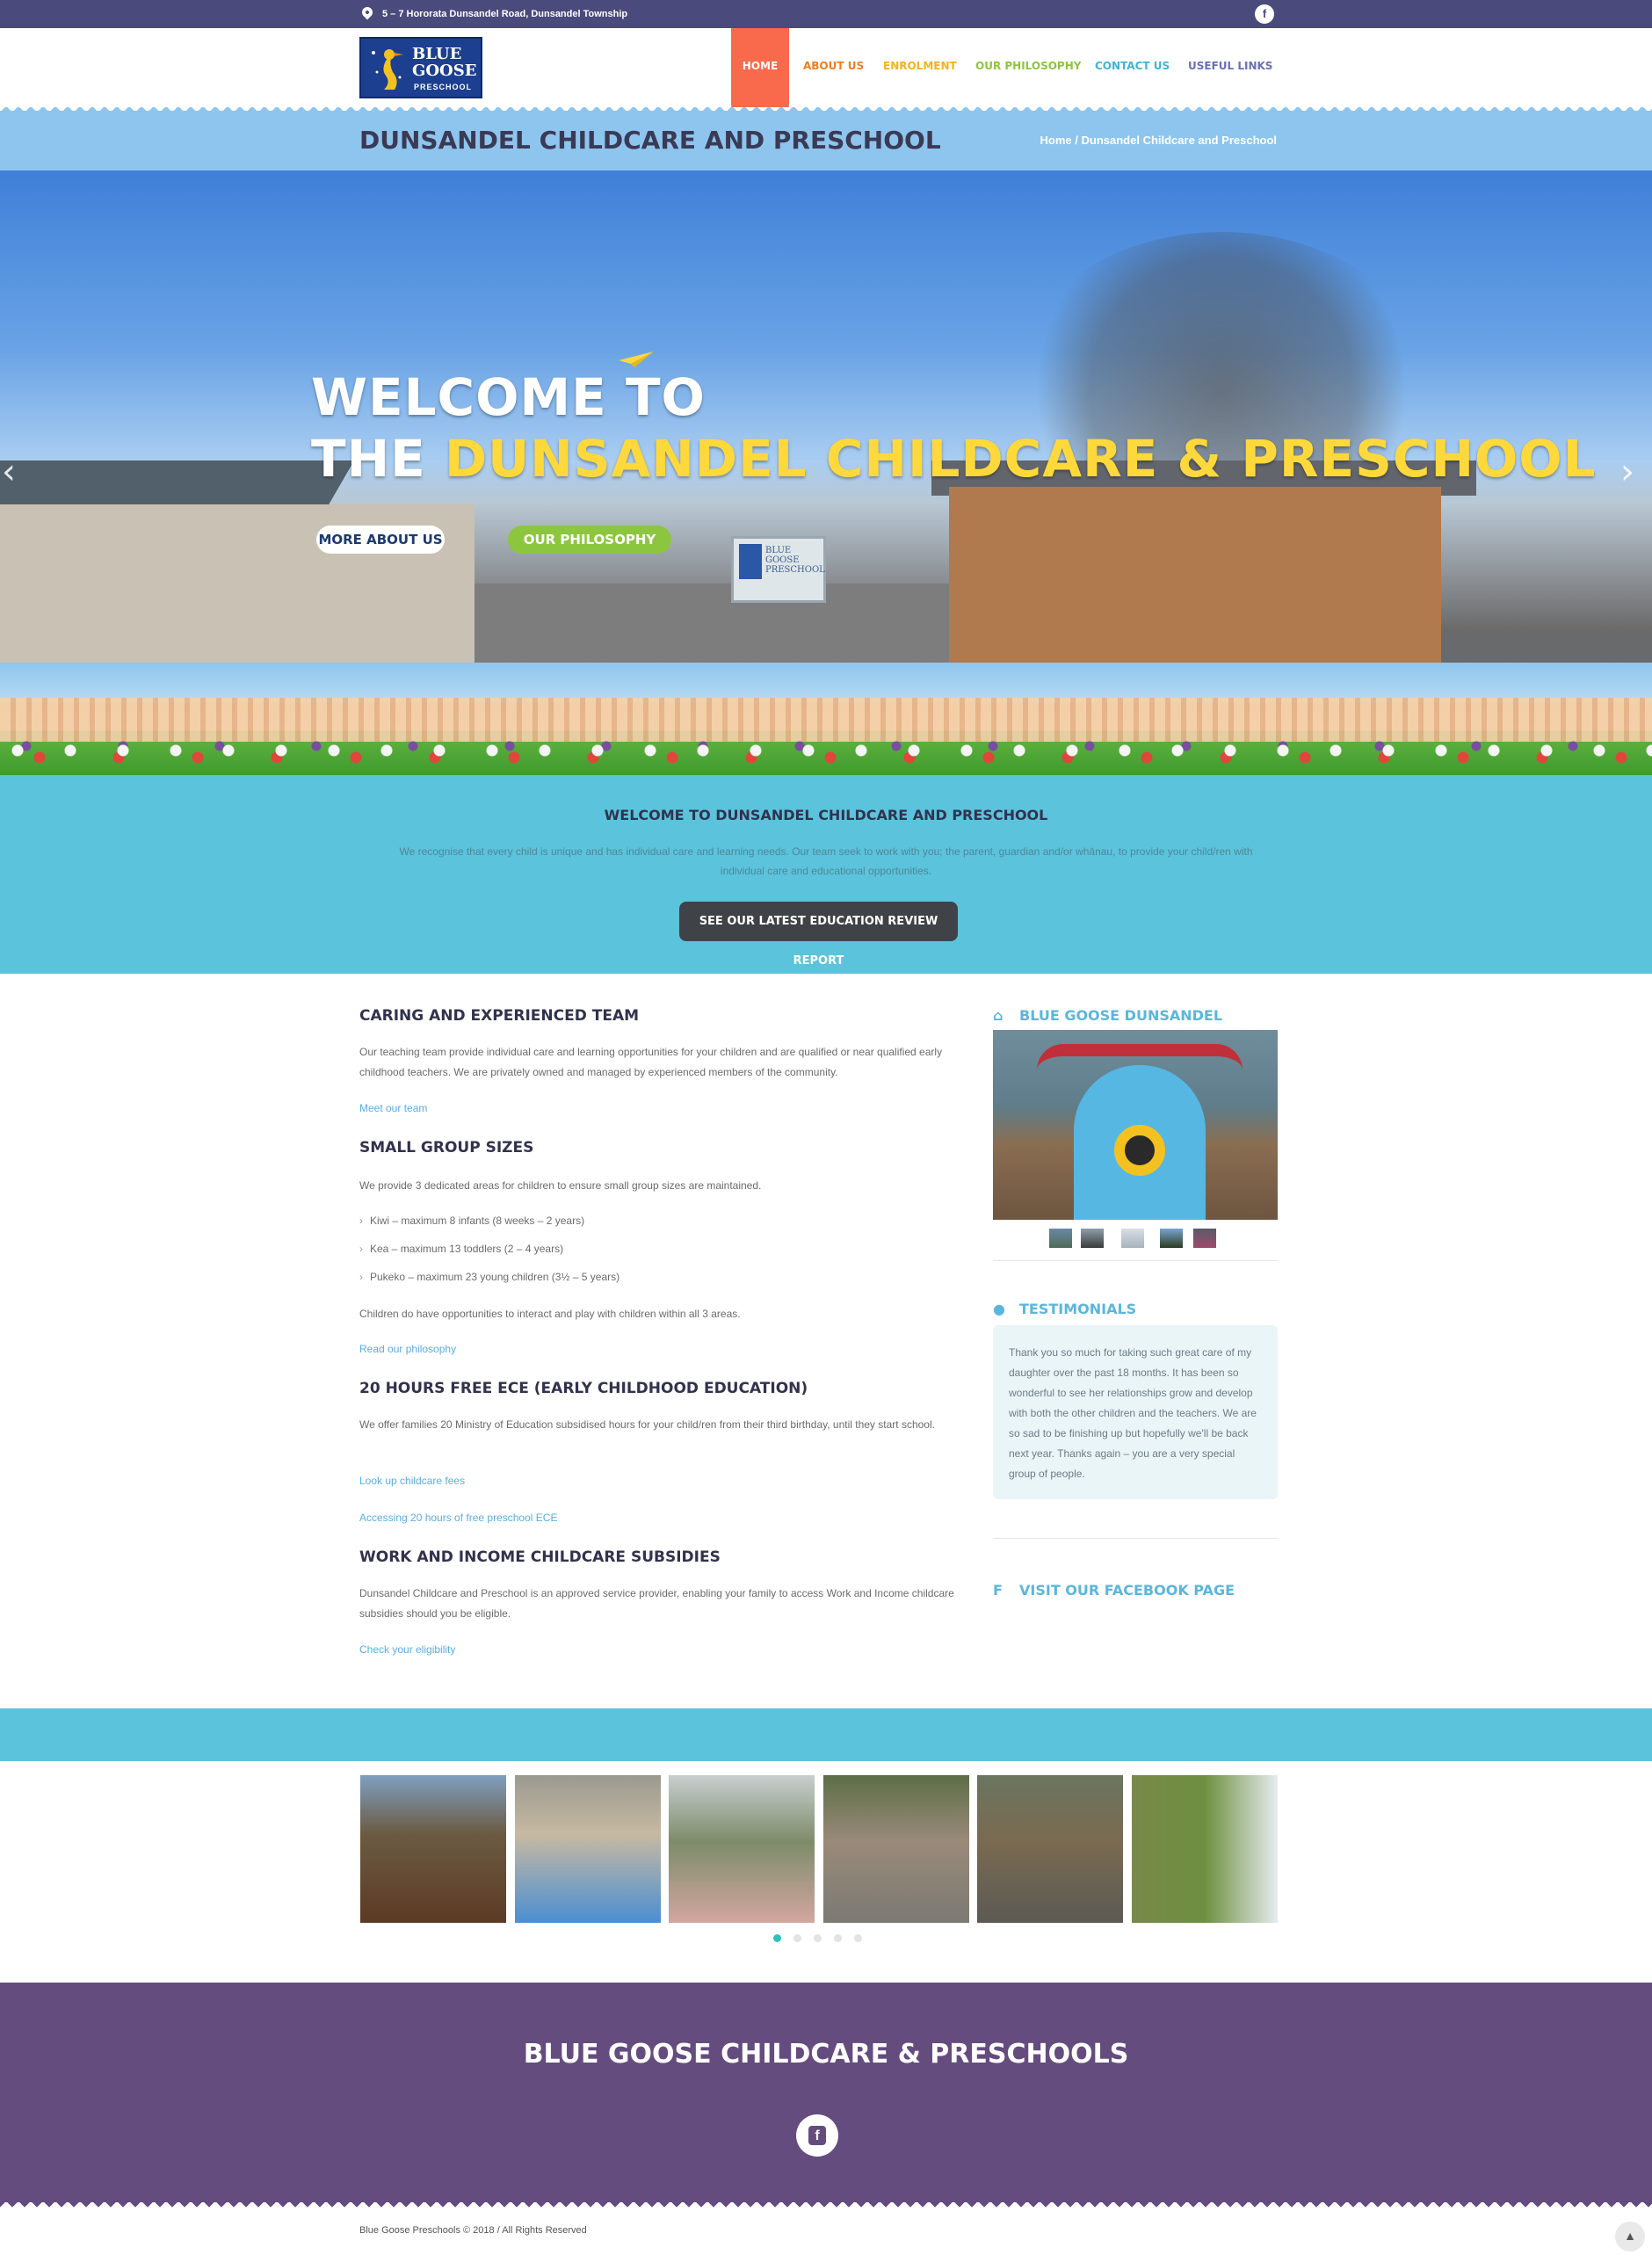 The width and height of the screenshot is (1652, 2255). Describe the element at coordinates (819, 935) in the screenshot. I see `education-review-button: SEE OUR LATEST EDUCATION REVIEW REPORT` at that location.